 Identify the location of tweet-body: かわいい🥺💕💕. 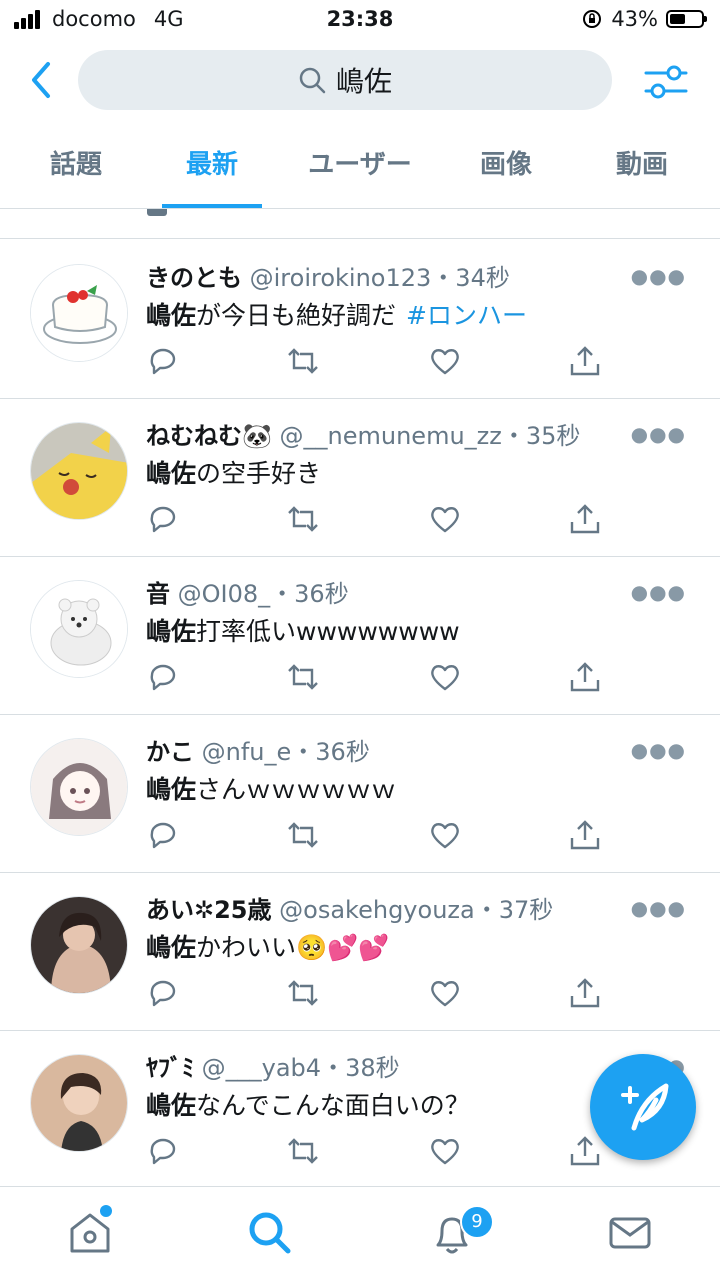
(293, 947).